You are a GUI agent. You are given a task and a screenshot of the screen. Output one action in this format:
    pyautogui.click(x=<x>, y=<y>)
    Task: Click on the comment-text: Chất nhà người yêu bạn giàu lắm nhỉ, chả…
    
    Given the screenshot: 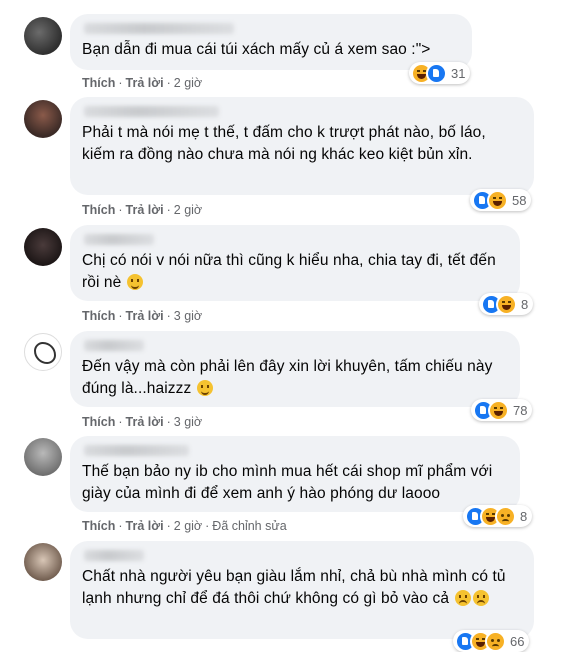 What is the action you would take?
    pyautogui.click(x=302, y=588)
    